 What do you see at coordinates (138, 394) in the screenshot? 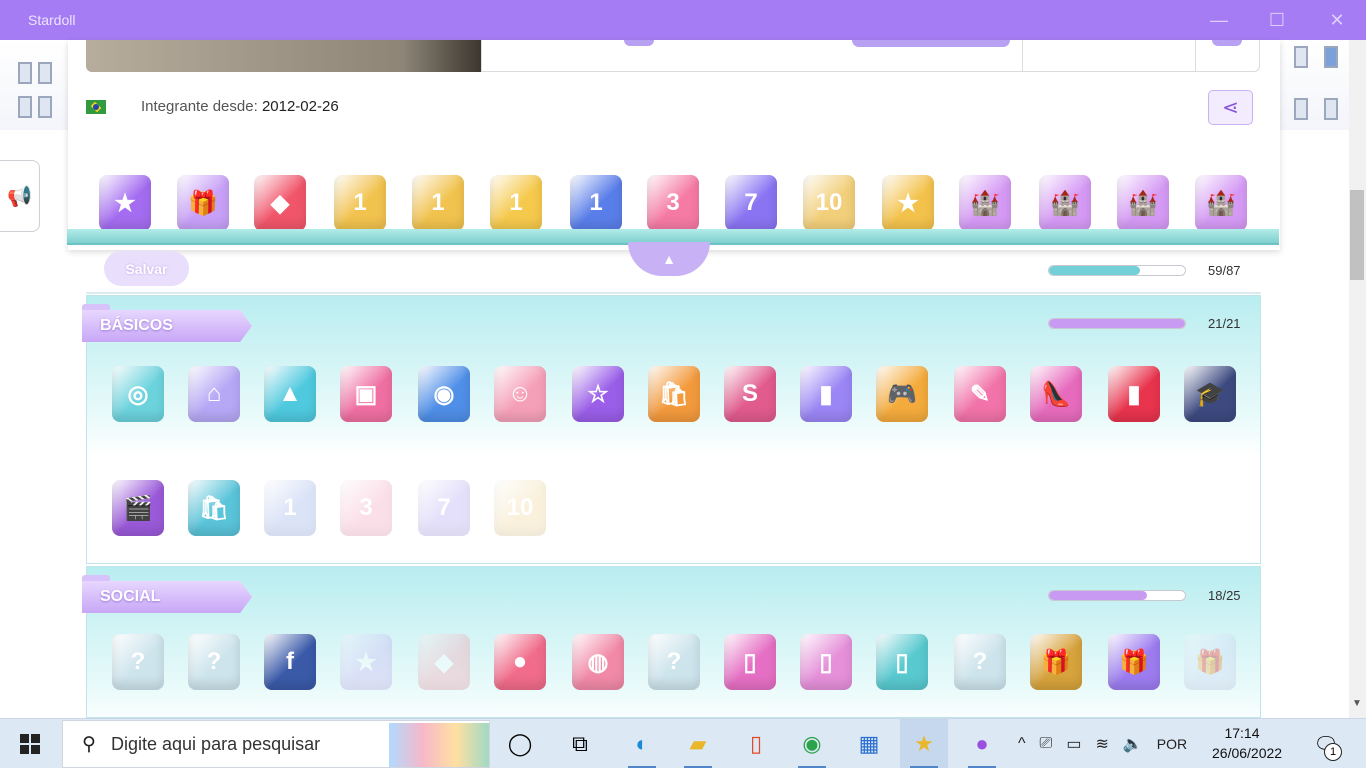
I see `badge-mirror: ◎` at bounding box center [138, 394].